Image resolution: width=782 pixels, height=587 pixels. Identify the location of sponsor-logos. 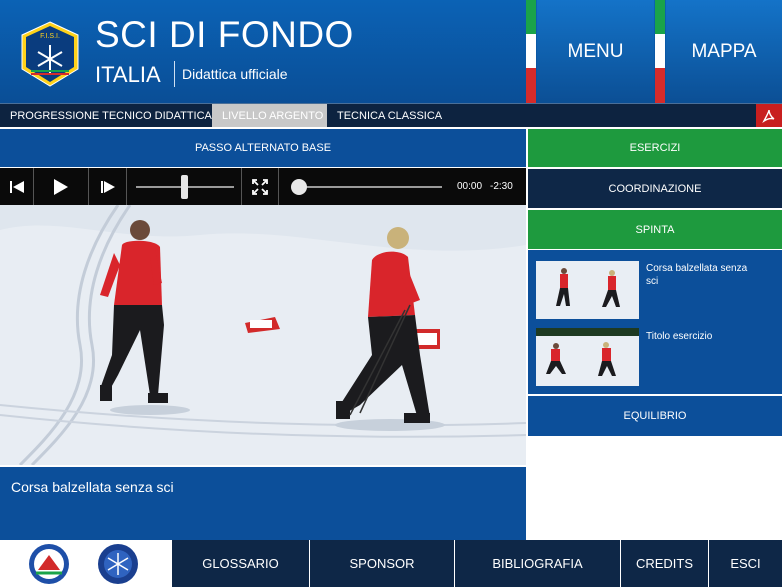
(85, 563).